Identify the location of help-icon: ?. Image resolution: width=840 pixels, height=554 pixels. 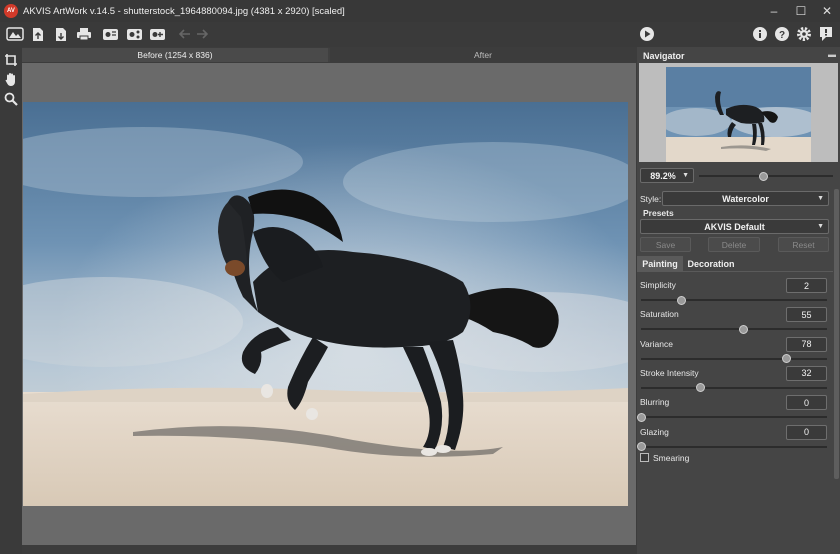
(782, 34).